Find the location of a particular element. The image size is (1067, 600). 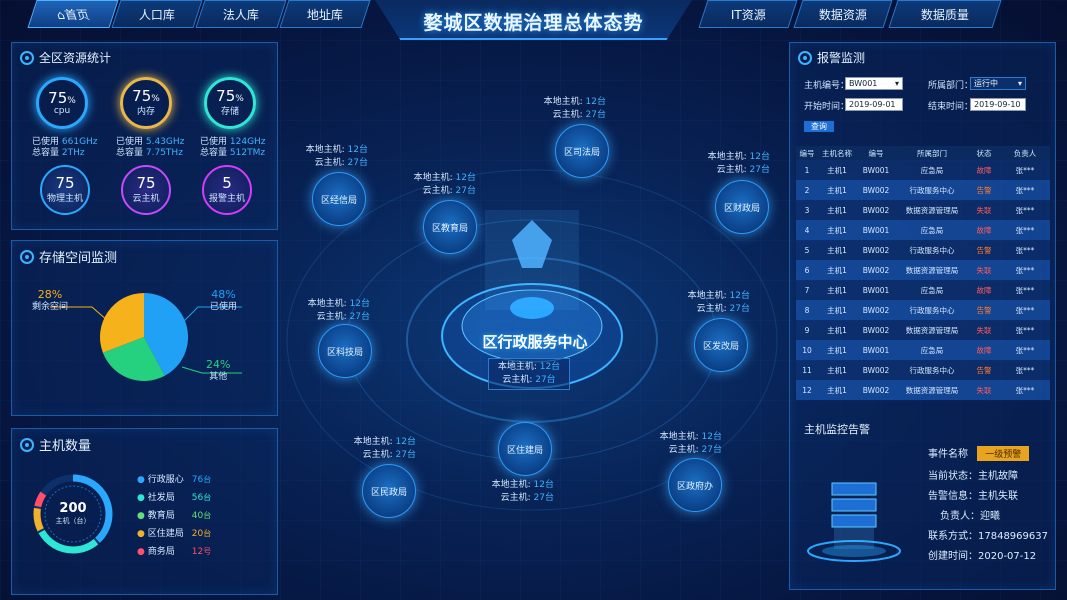

table-cell: 应急局 is located at coordinates (932, 350).